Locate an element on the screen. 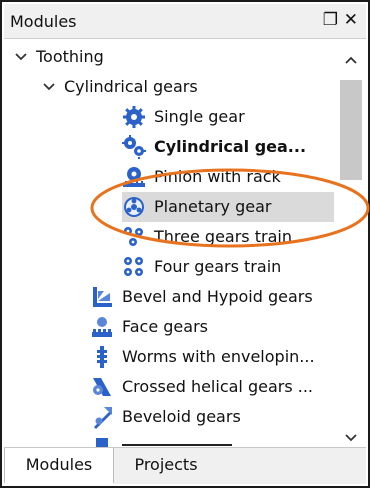  tree-item-label: Pinion with rack is located at coordinates (217, 176).